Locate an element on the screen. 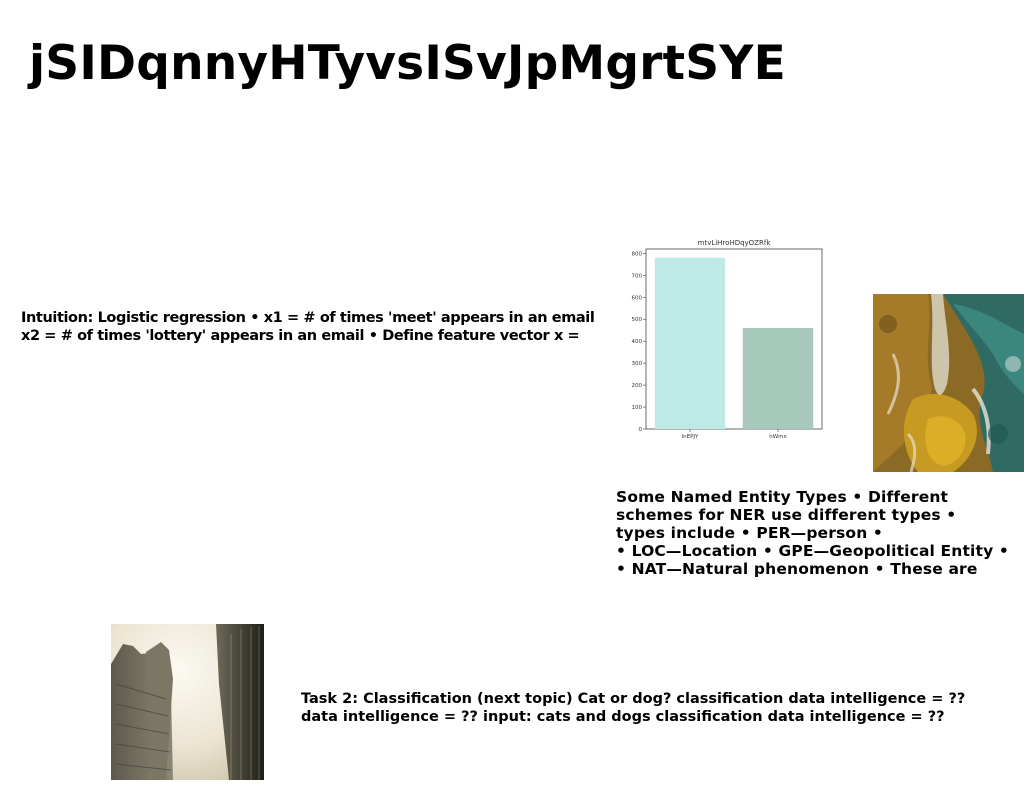 This screenshot has height=788, width=1024. ner-line: • NAT—Natural phenomenon • These are is located at coordinates (797, 569).